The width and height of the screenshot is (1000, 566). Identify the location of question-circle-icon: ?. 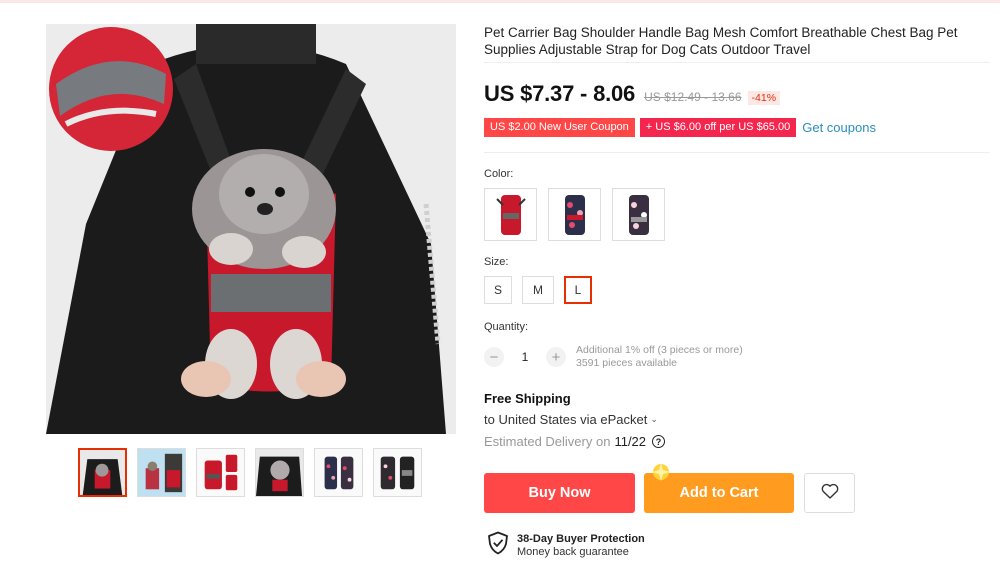
(659, 441).